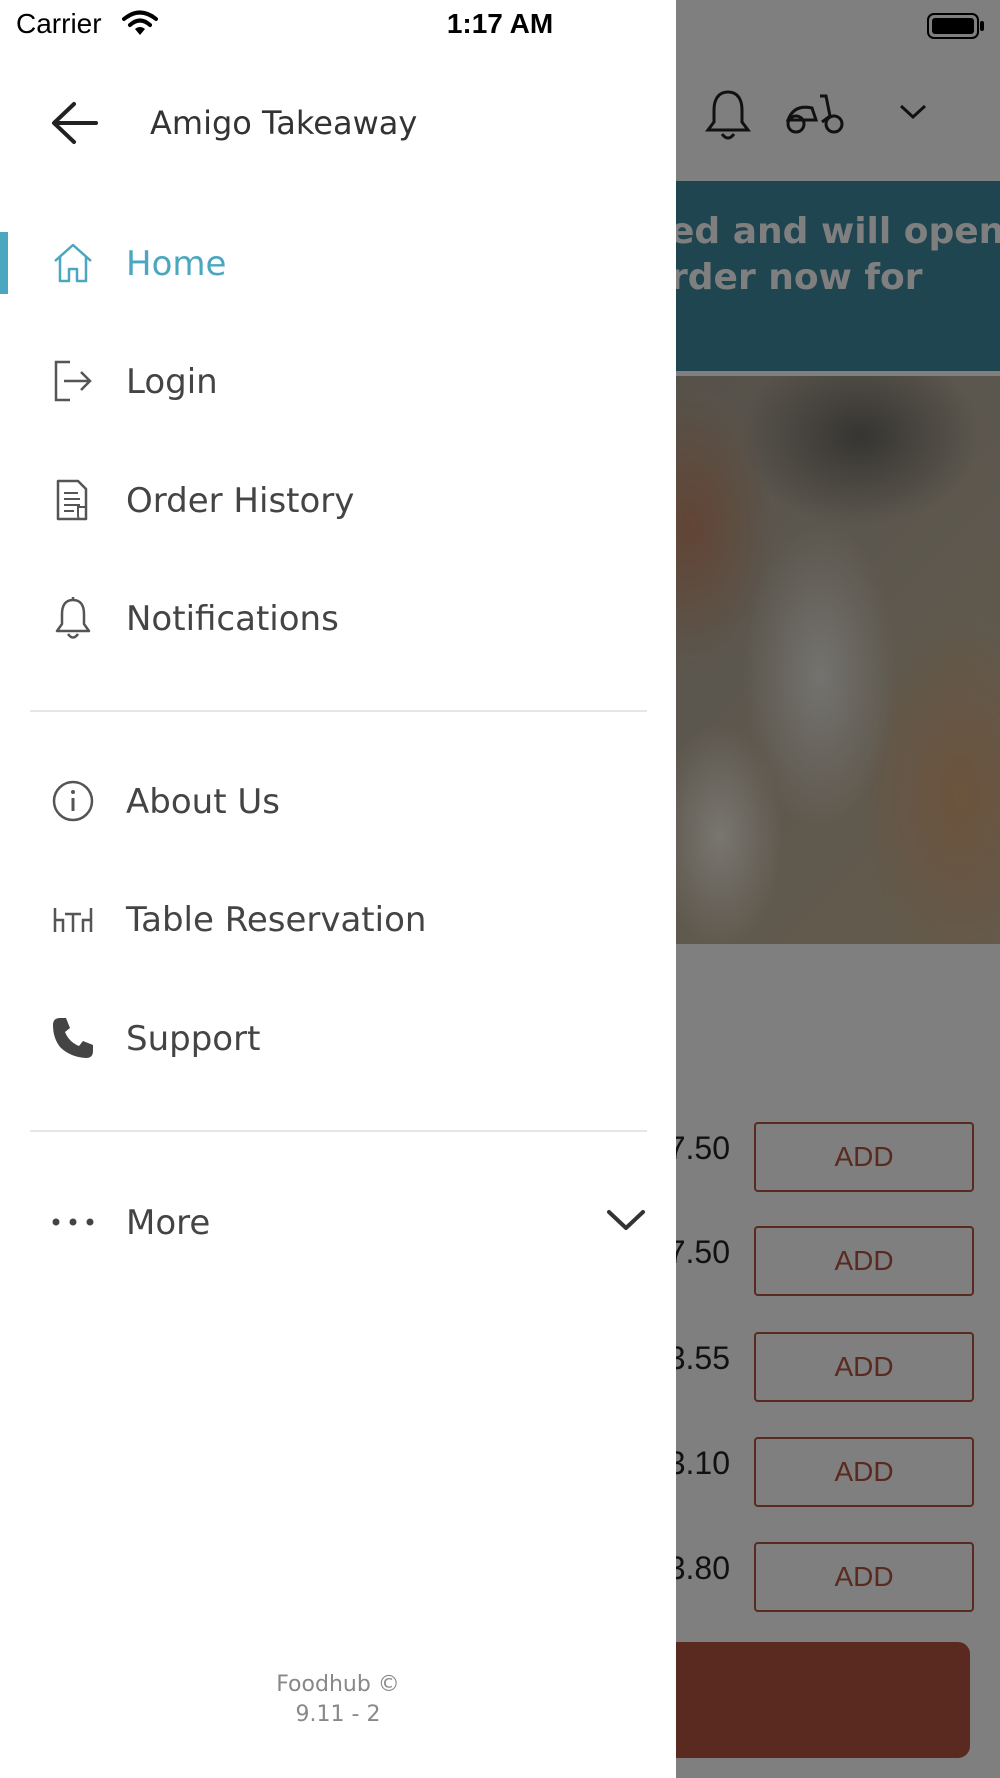 This screenshot has width=1000, height=1778. What do you see at coordinates (338, 1684) in the screenshot?
I see `footer-brand: Foodhub ©` at bounding box center [338, 1684].